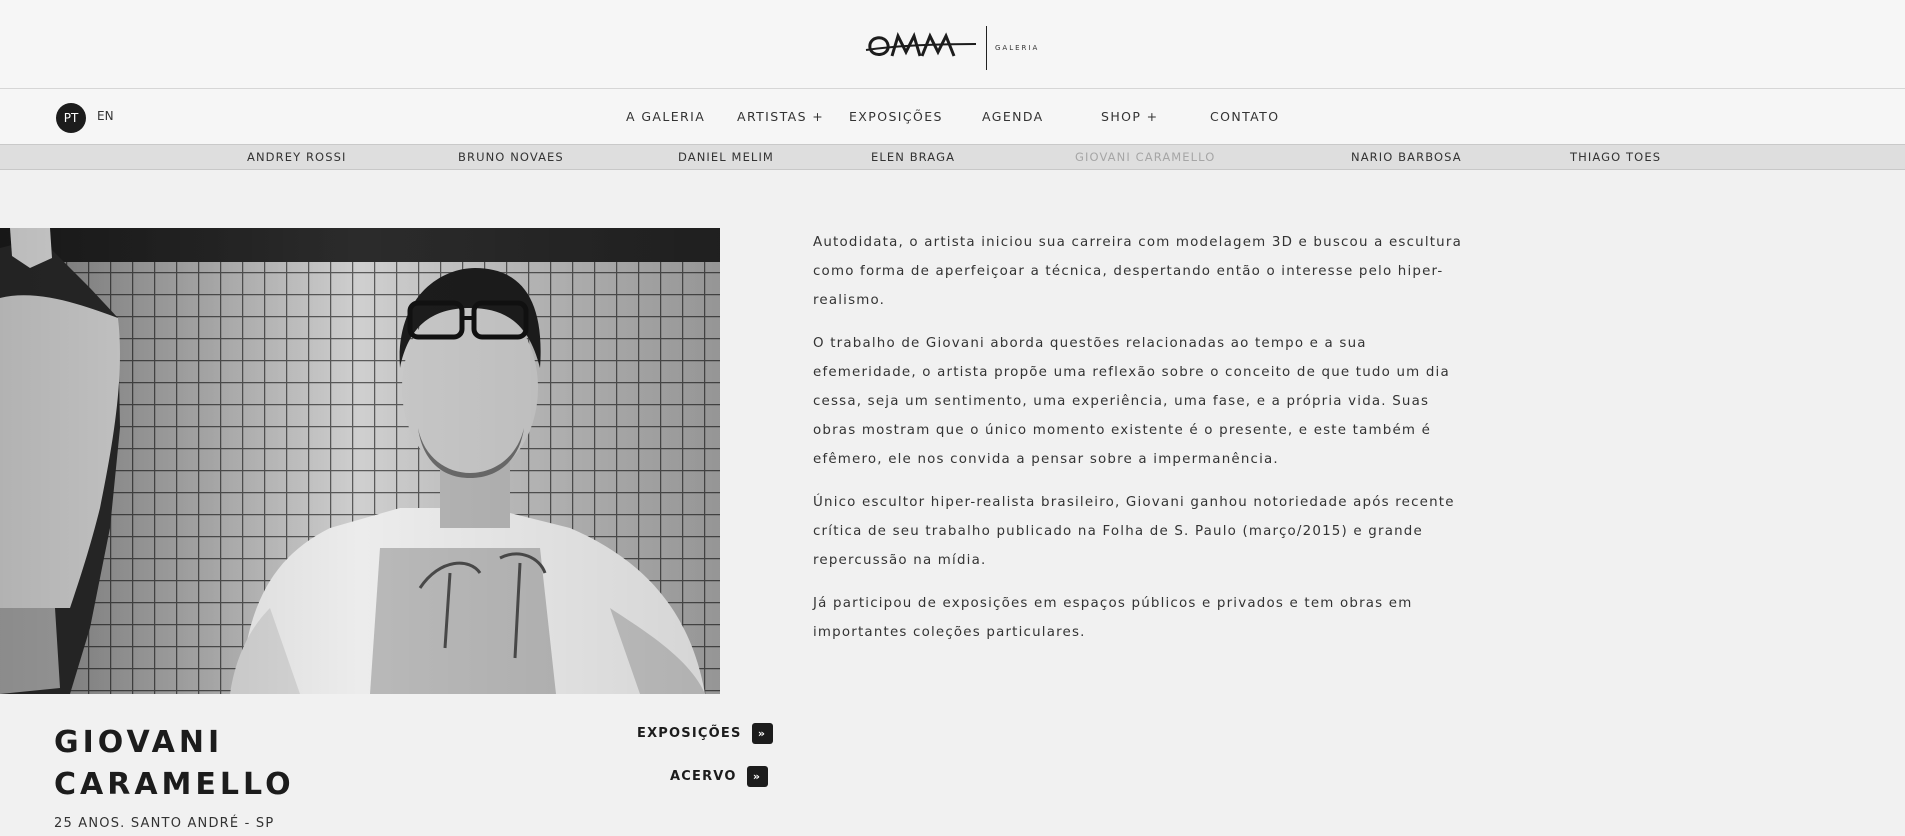 The height and width of the screenshot is (836, 1905). Describe the element at coordinates (164, 823) in the screenshot. I see `artist-age-location: 25 ANOS. SANTO ANDRÉ - SP` at that location.